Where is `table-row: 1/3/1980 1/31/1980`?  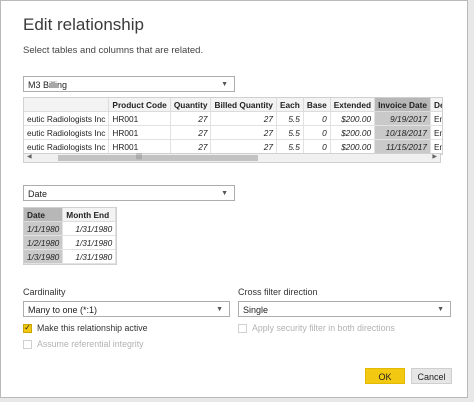
table-row: 1/3/1980 1/31/1980 is located at coordinates (70, 256).